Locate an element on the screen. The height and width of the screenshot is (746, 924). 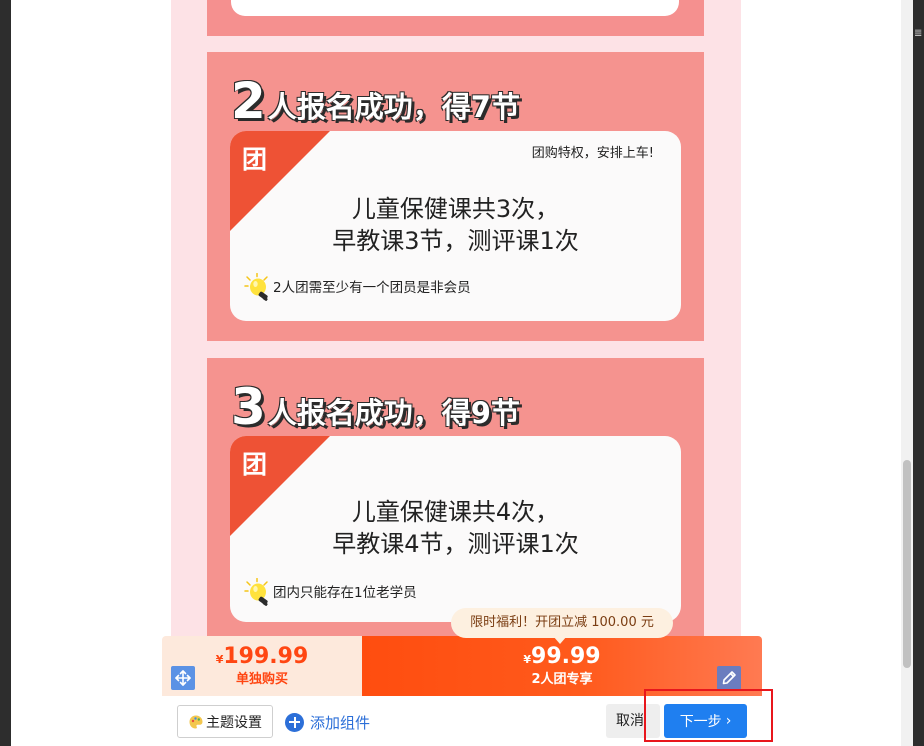
heading-number: 2 is located at coordinates (248, 101).